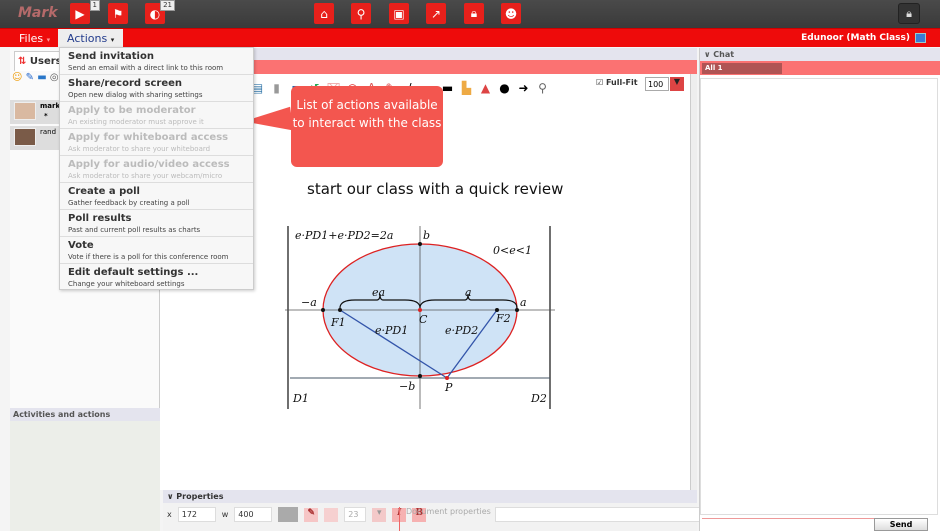 This screenshot has width=940, height=531. Describe the element at coordinates (426, 235) in the screenshot. I see `label-b: b` at that location.